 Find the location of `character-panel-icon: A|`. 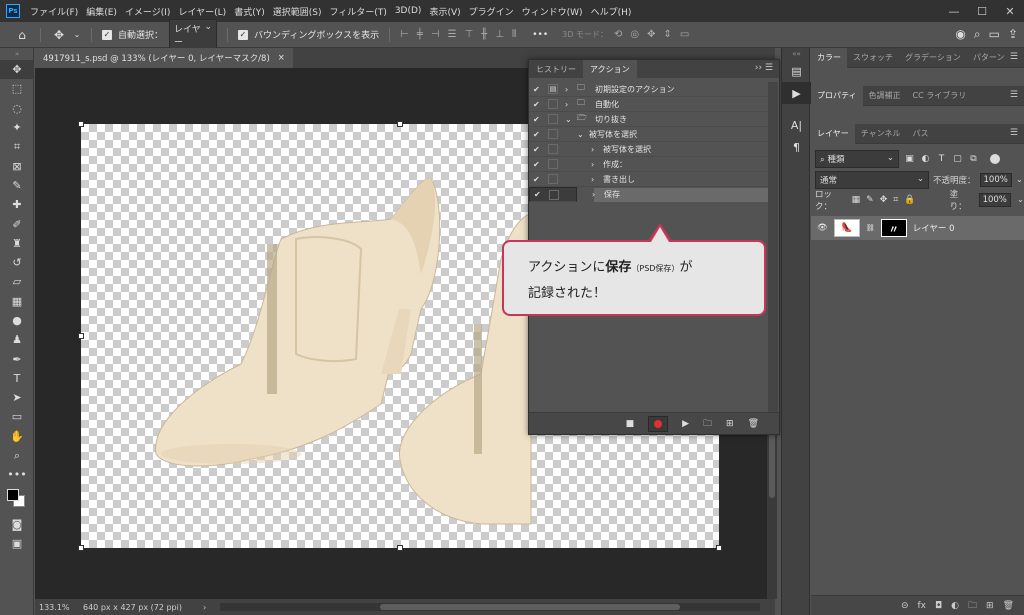

character-panel-icon: A| is located at coordinates (796, 125).